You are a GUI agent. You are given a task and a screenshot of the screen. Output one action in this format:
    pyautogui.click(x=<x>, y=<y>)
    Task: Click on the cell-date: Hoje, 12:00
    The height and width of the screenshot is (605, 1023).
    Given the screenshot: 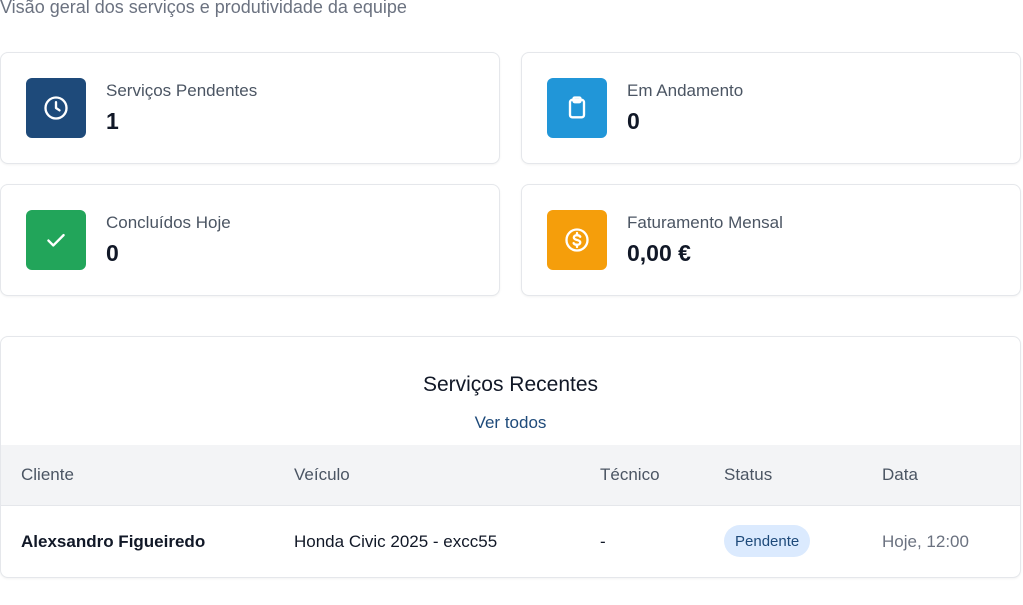 What is the action you would take?
    pyautogui.click(x=925, y=541)
    